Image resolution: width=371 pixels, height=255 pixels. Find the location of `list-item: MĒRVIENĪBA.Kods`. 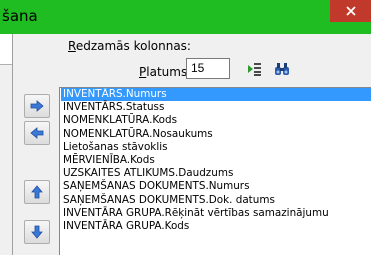

list-item: MĒRVIENĪBA.Kods is located at coordinates (216, 160).